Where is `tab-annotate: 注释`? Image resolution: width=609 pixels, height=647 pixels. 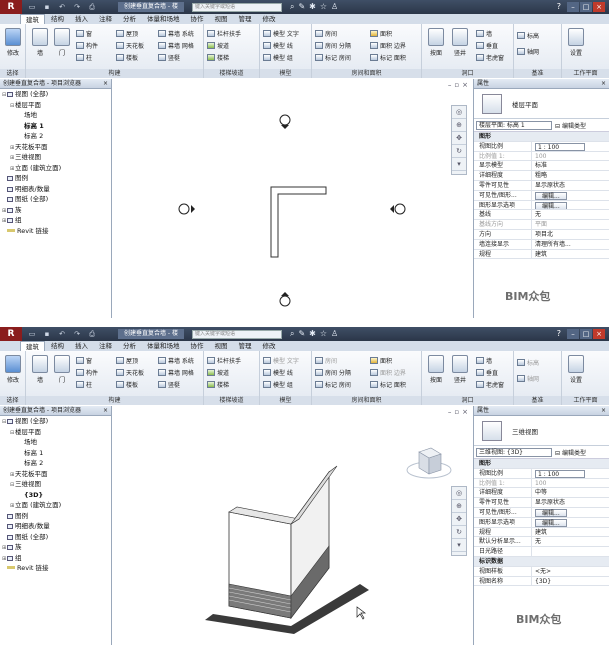 tab-annotate: 注释 is located at coordinates (105, 19).